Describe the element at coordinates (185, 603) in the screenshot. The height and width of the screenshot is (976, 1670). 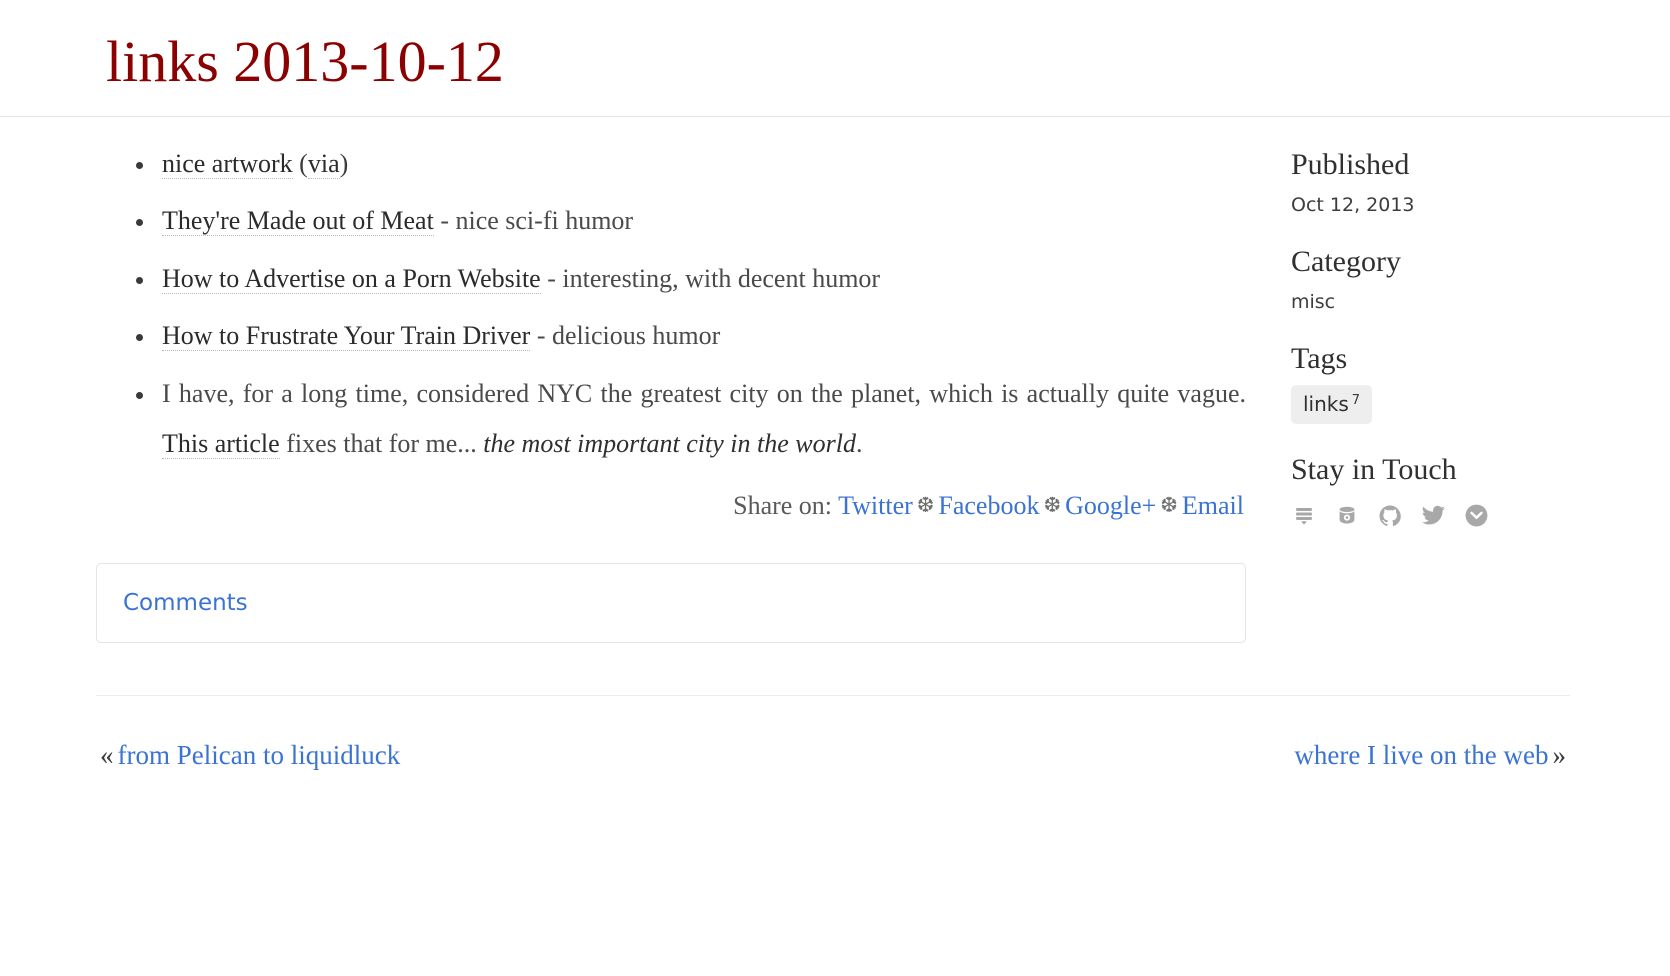
I see `comments-link: Comments` at that location.